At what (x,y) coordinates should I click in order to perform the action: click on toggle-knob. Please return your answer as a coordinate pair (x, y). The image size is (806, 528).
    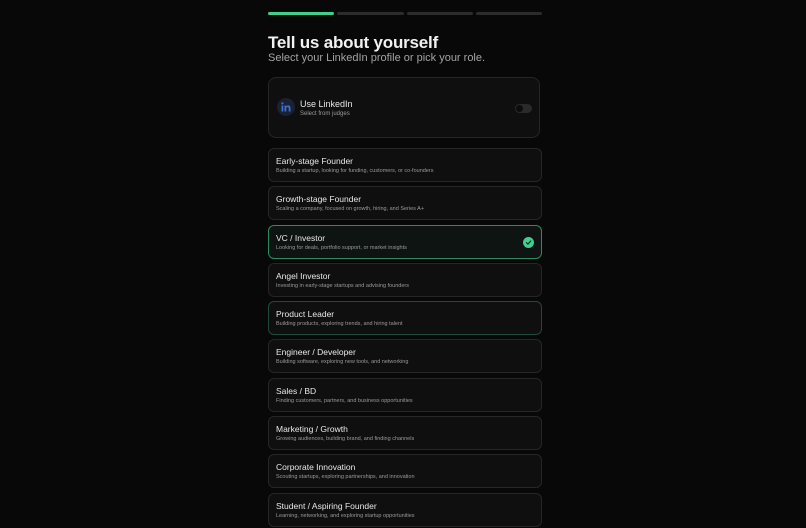
    Looking at the image, I should click on (519, 108).